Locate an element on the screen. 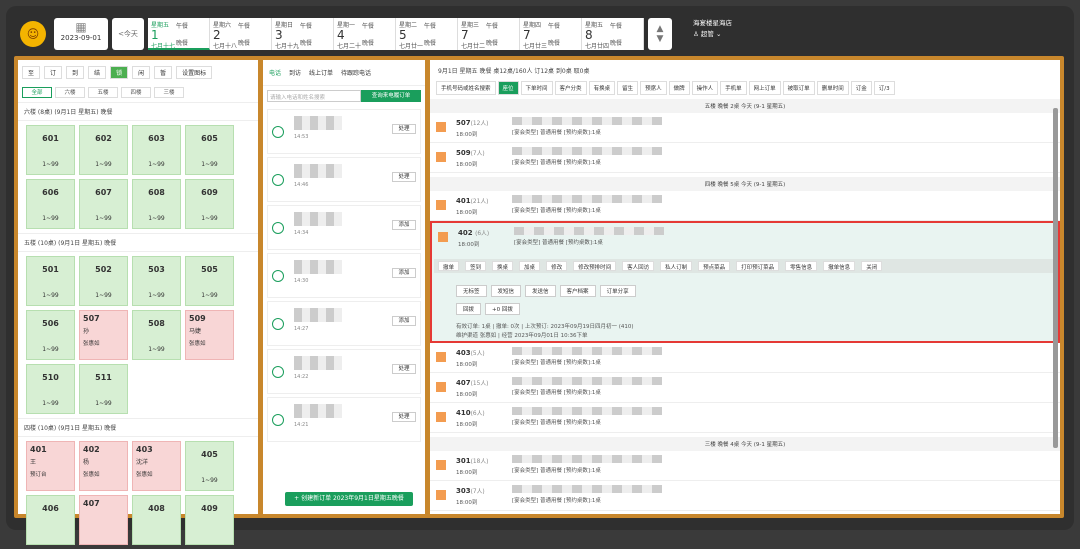 The width and height of the screenshot is (1080, 549). order-sort-tab: 预席人 is located at coordinates (653, 88).